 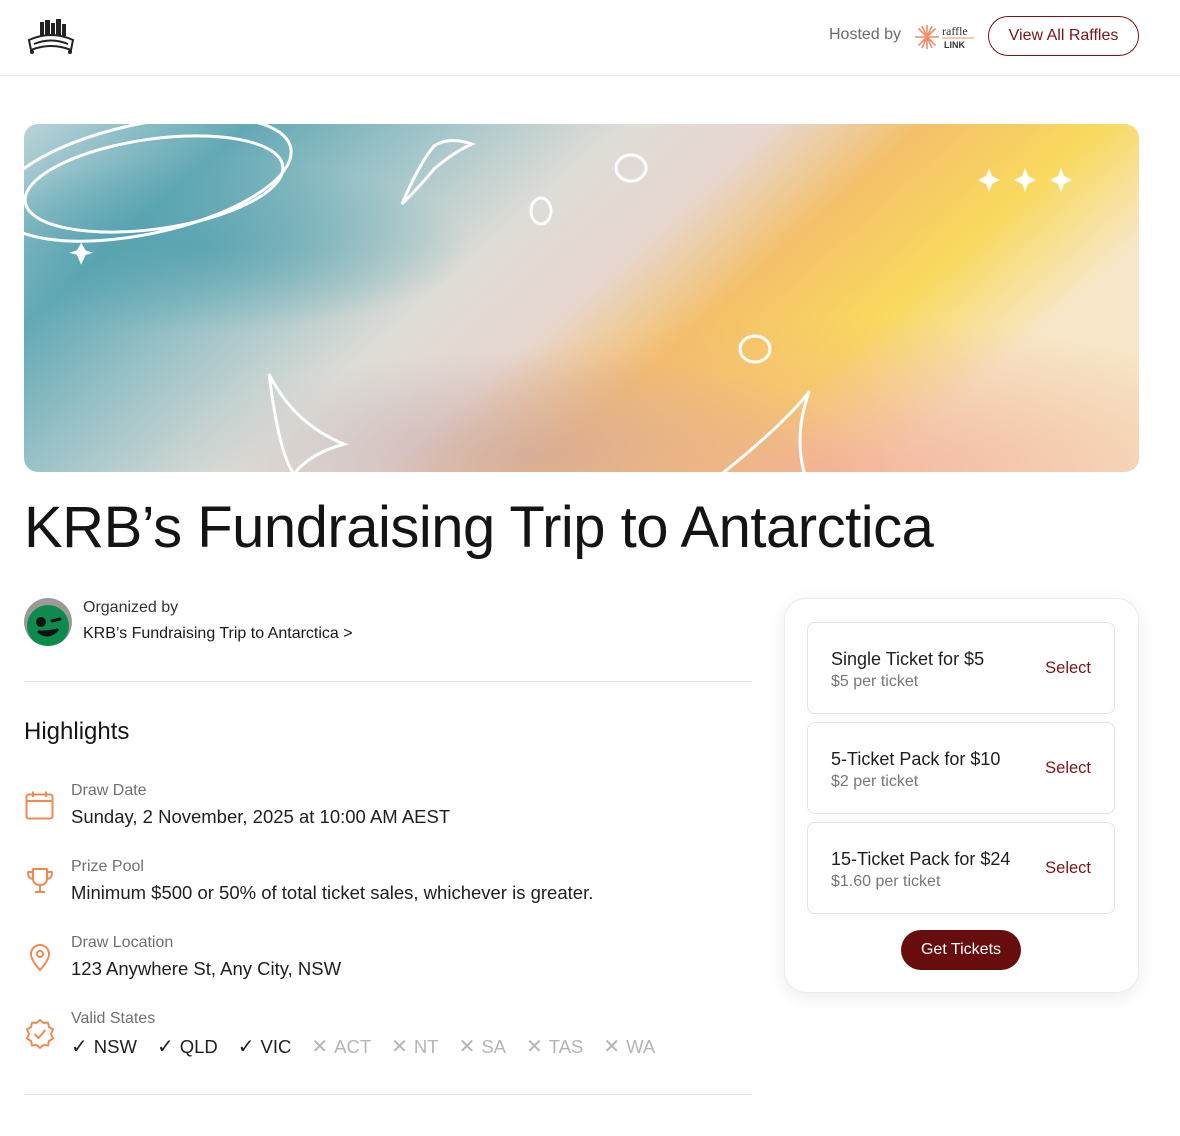 I want to click on state-item-qld: ✓ QLD, so click(x=187, y=1046).